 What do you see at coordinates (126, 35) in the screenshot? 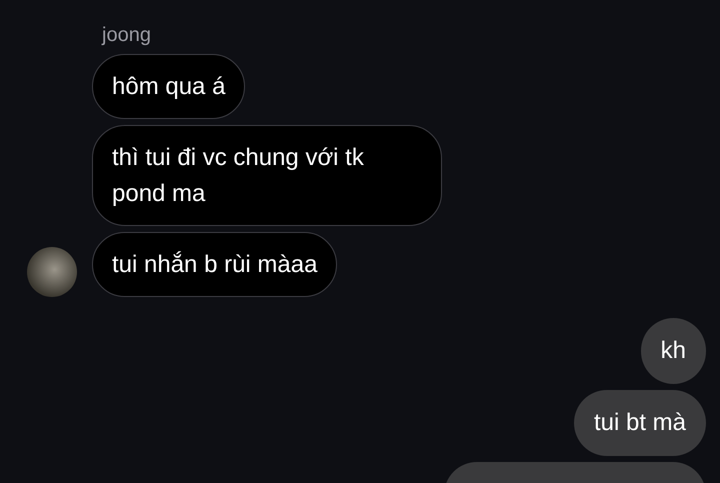
I see `sender-name: joong` at bounding box center [126, 35].